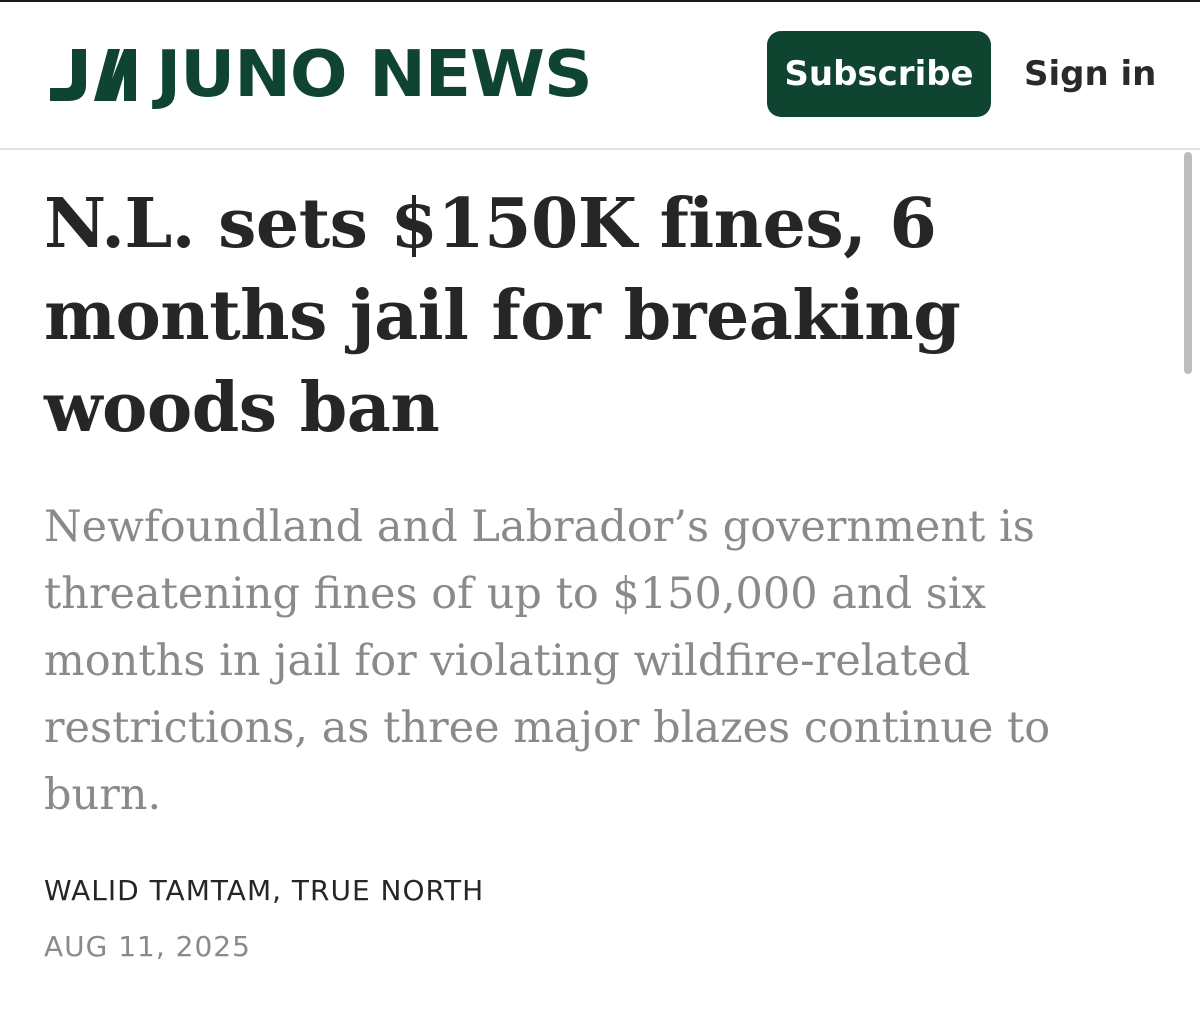 This screenshot has width=1200, height=1025. What do you see at coordinates (374, 75) in the screenshot?
I see `site-name: JUNO NEWS` at bounding box center [374, 75].